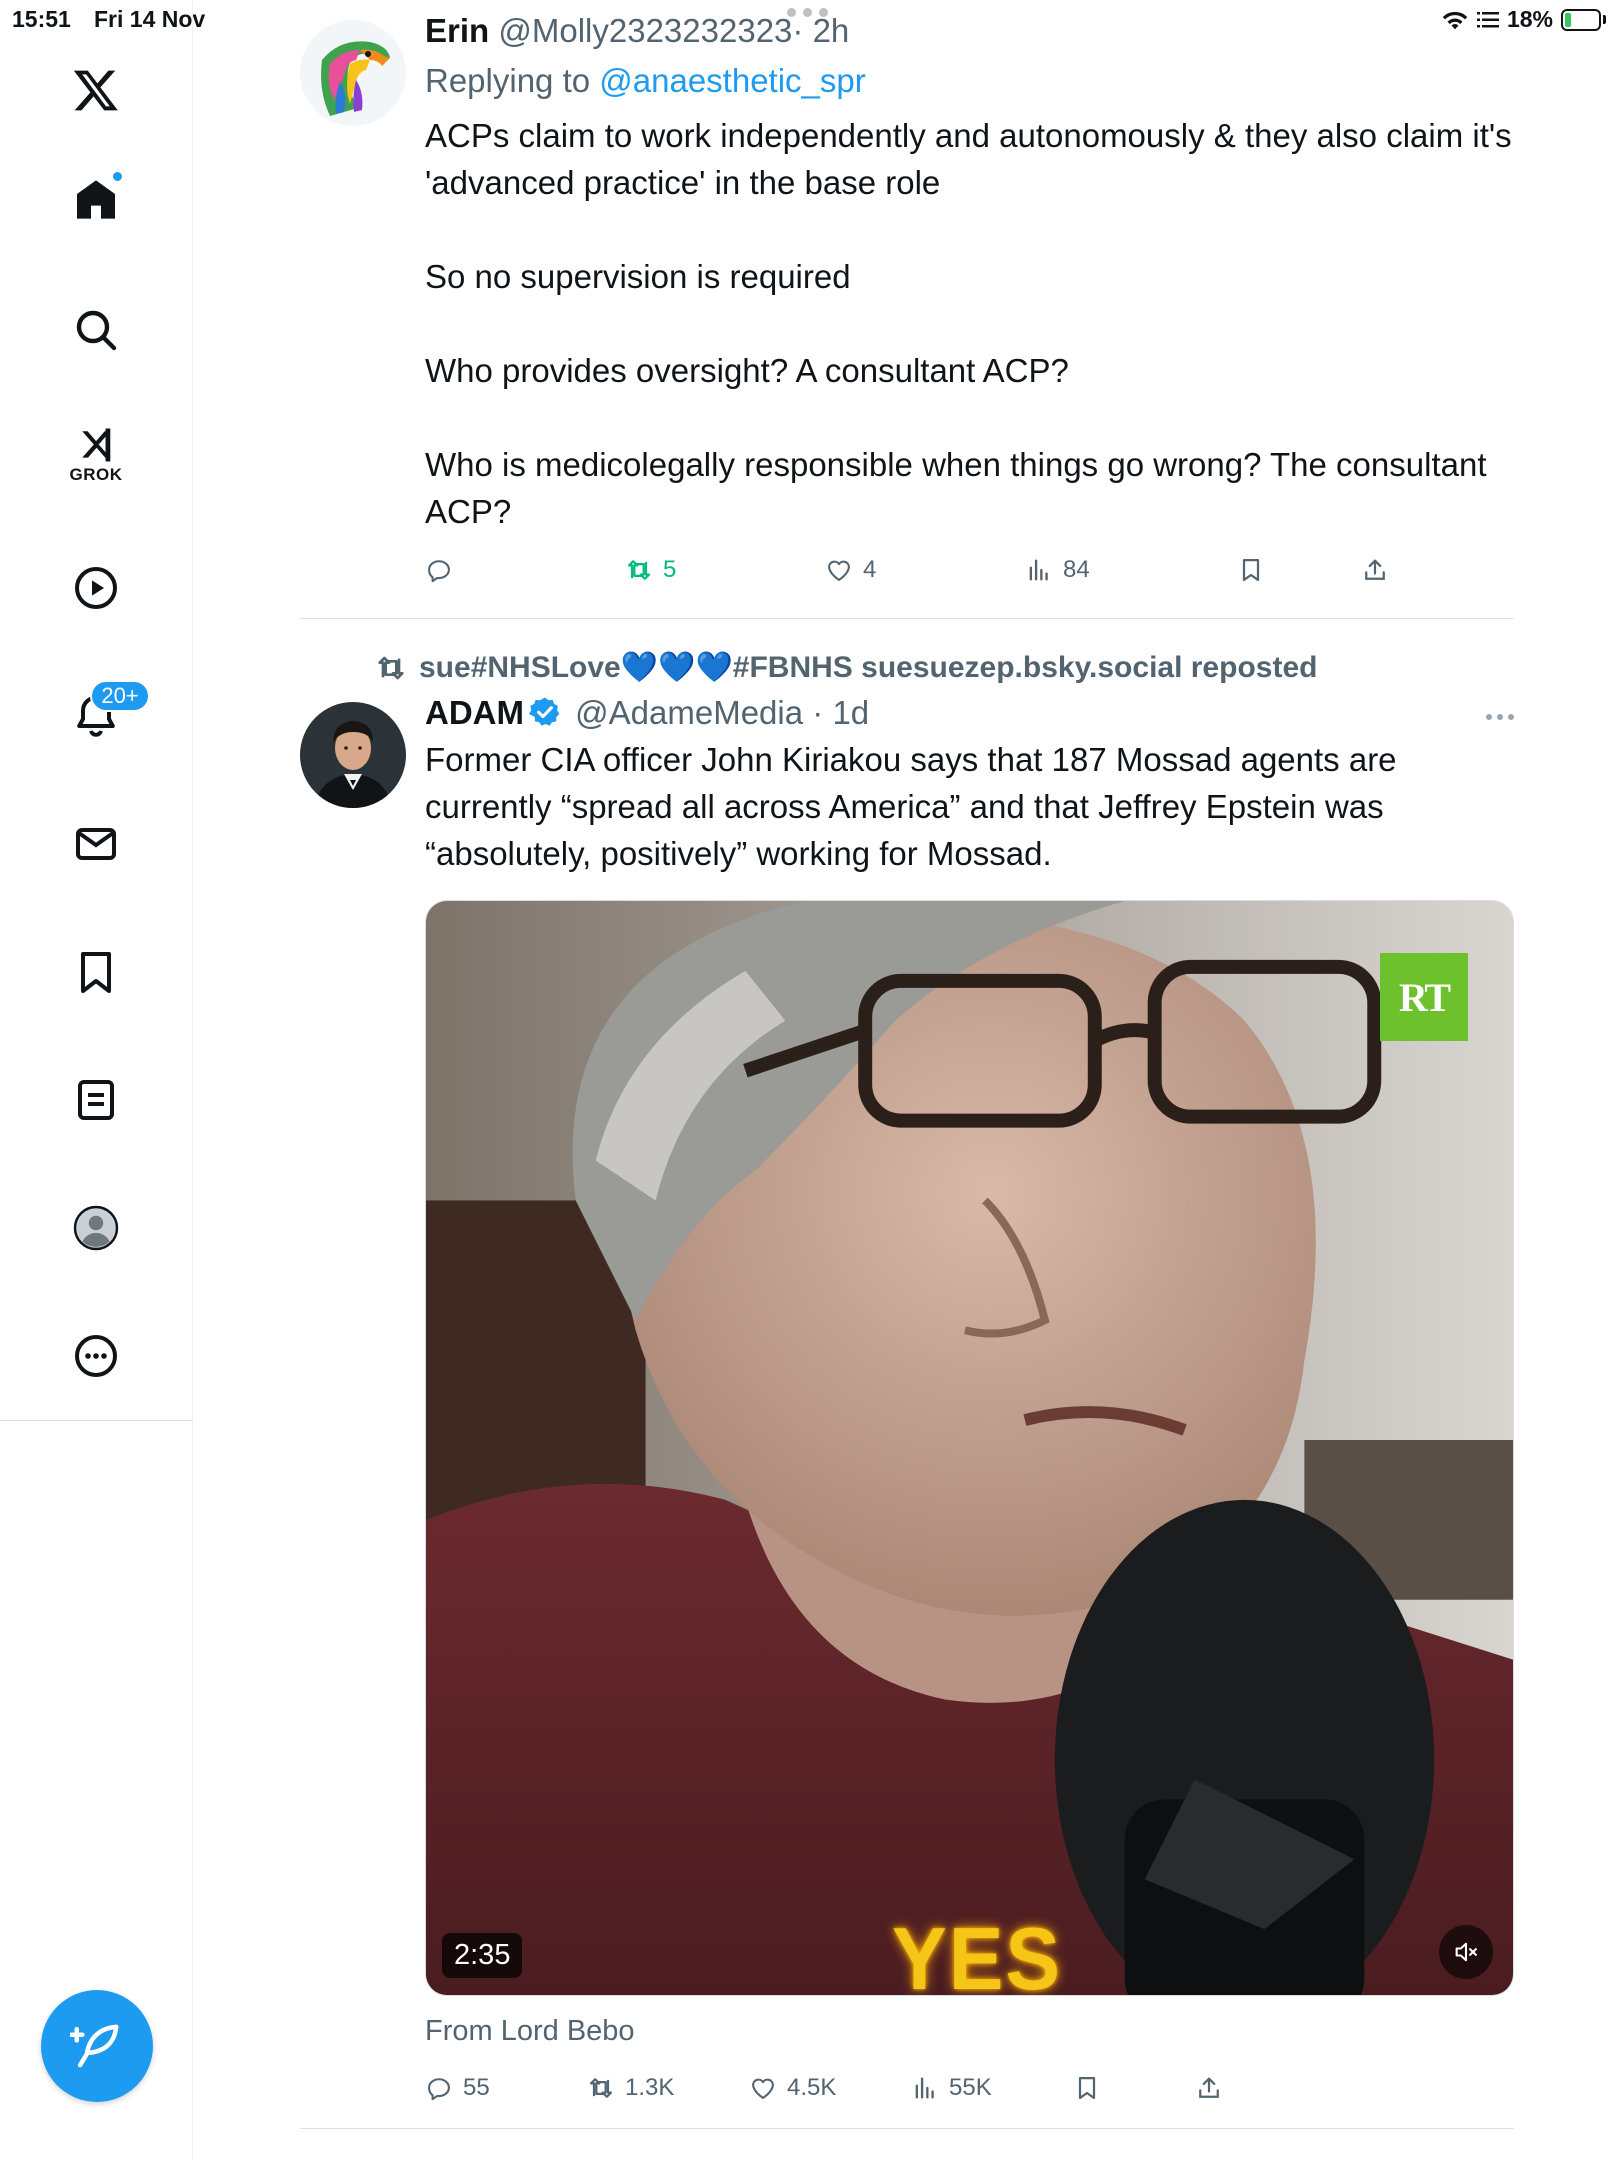  Describe the element at coordinates (650, 2087) in the screenshot. I see `retweet-count: 1.3K` at that location.